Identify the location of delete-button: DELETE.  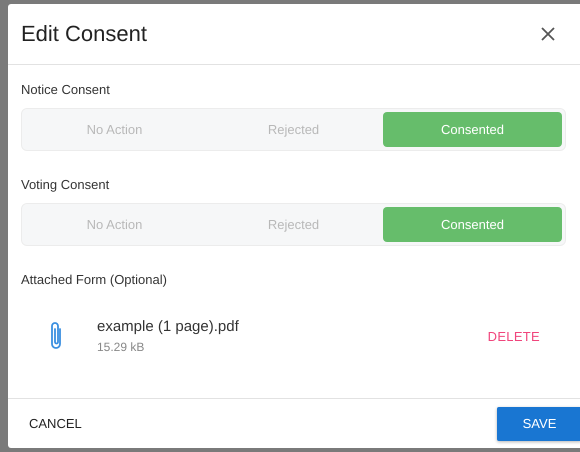
(514, 336).